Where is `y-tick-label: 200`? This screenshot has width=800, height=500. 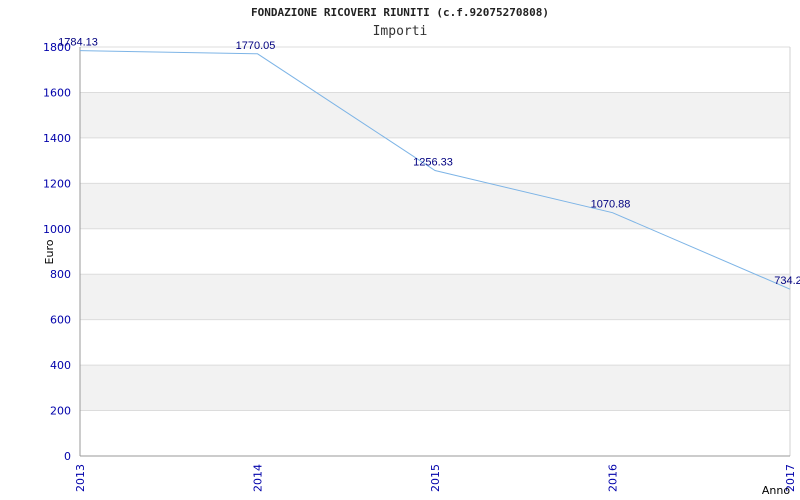 y-tick-label: 200 is located at coordinates (60, 411).